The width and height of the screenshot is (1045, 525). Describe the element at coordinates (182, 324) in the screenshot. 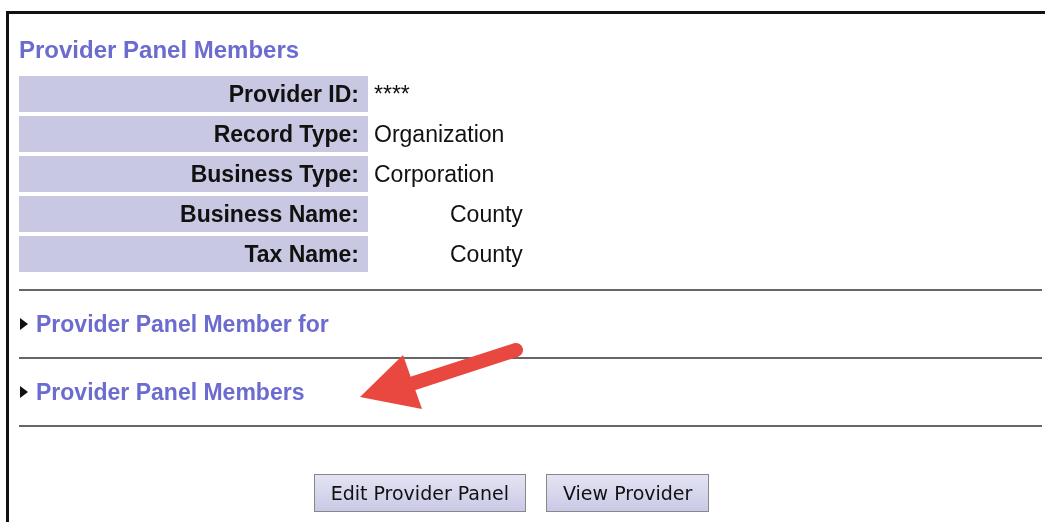

I see `section-link: Provider Panel Member for` at that location.